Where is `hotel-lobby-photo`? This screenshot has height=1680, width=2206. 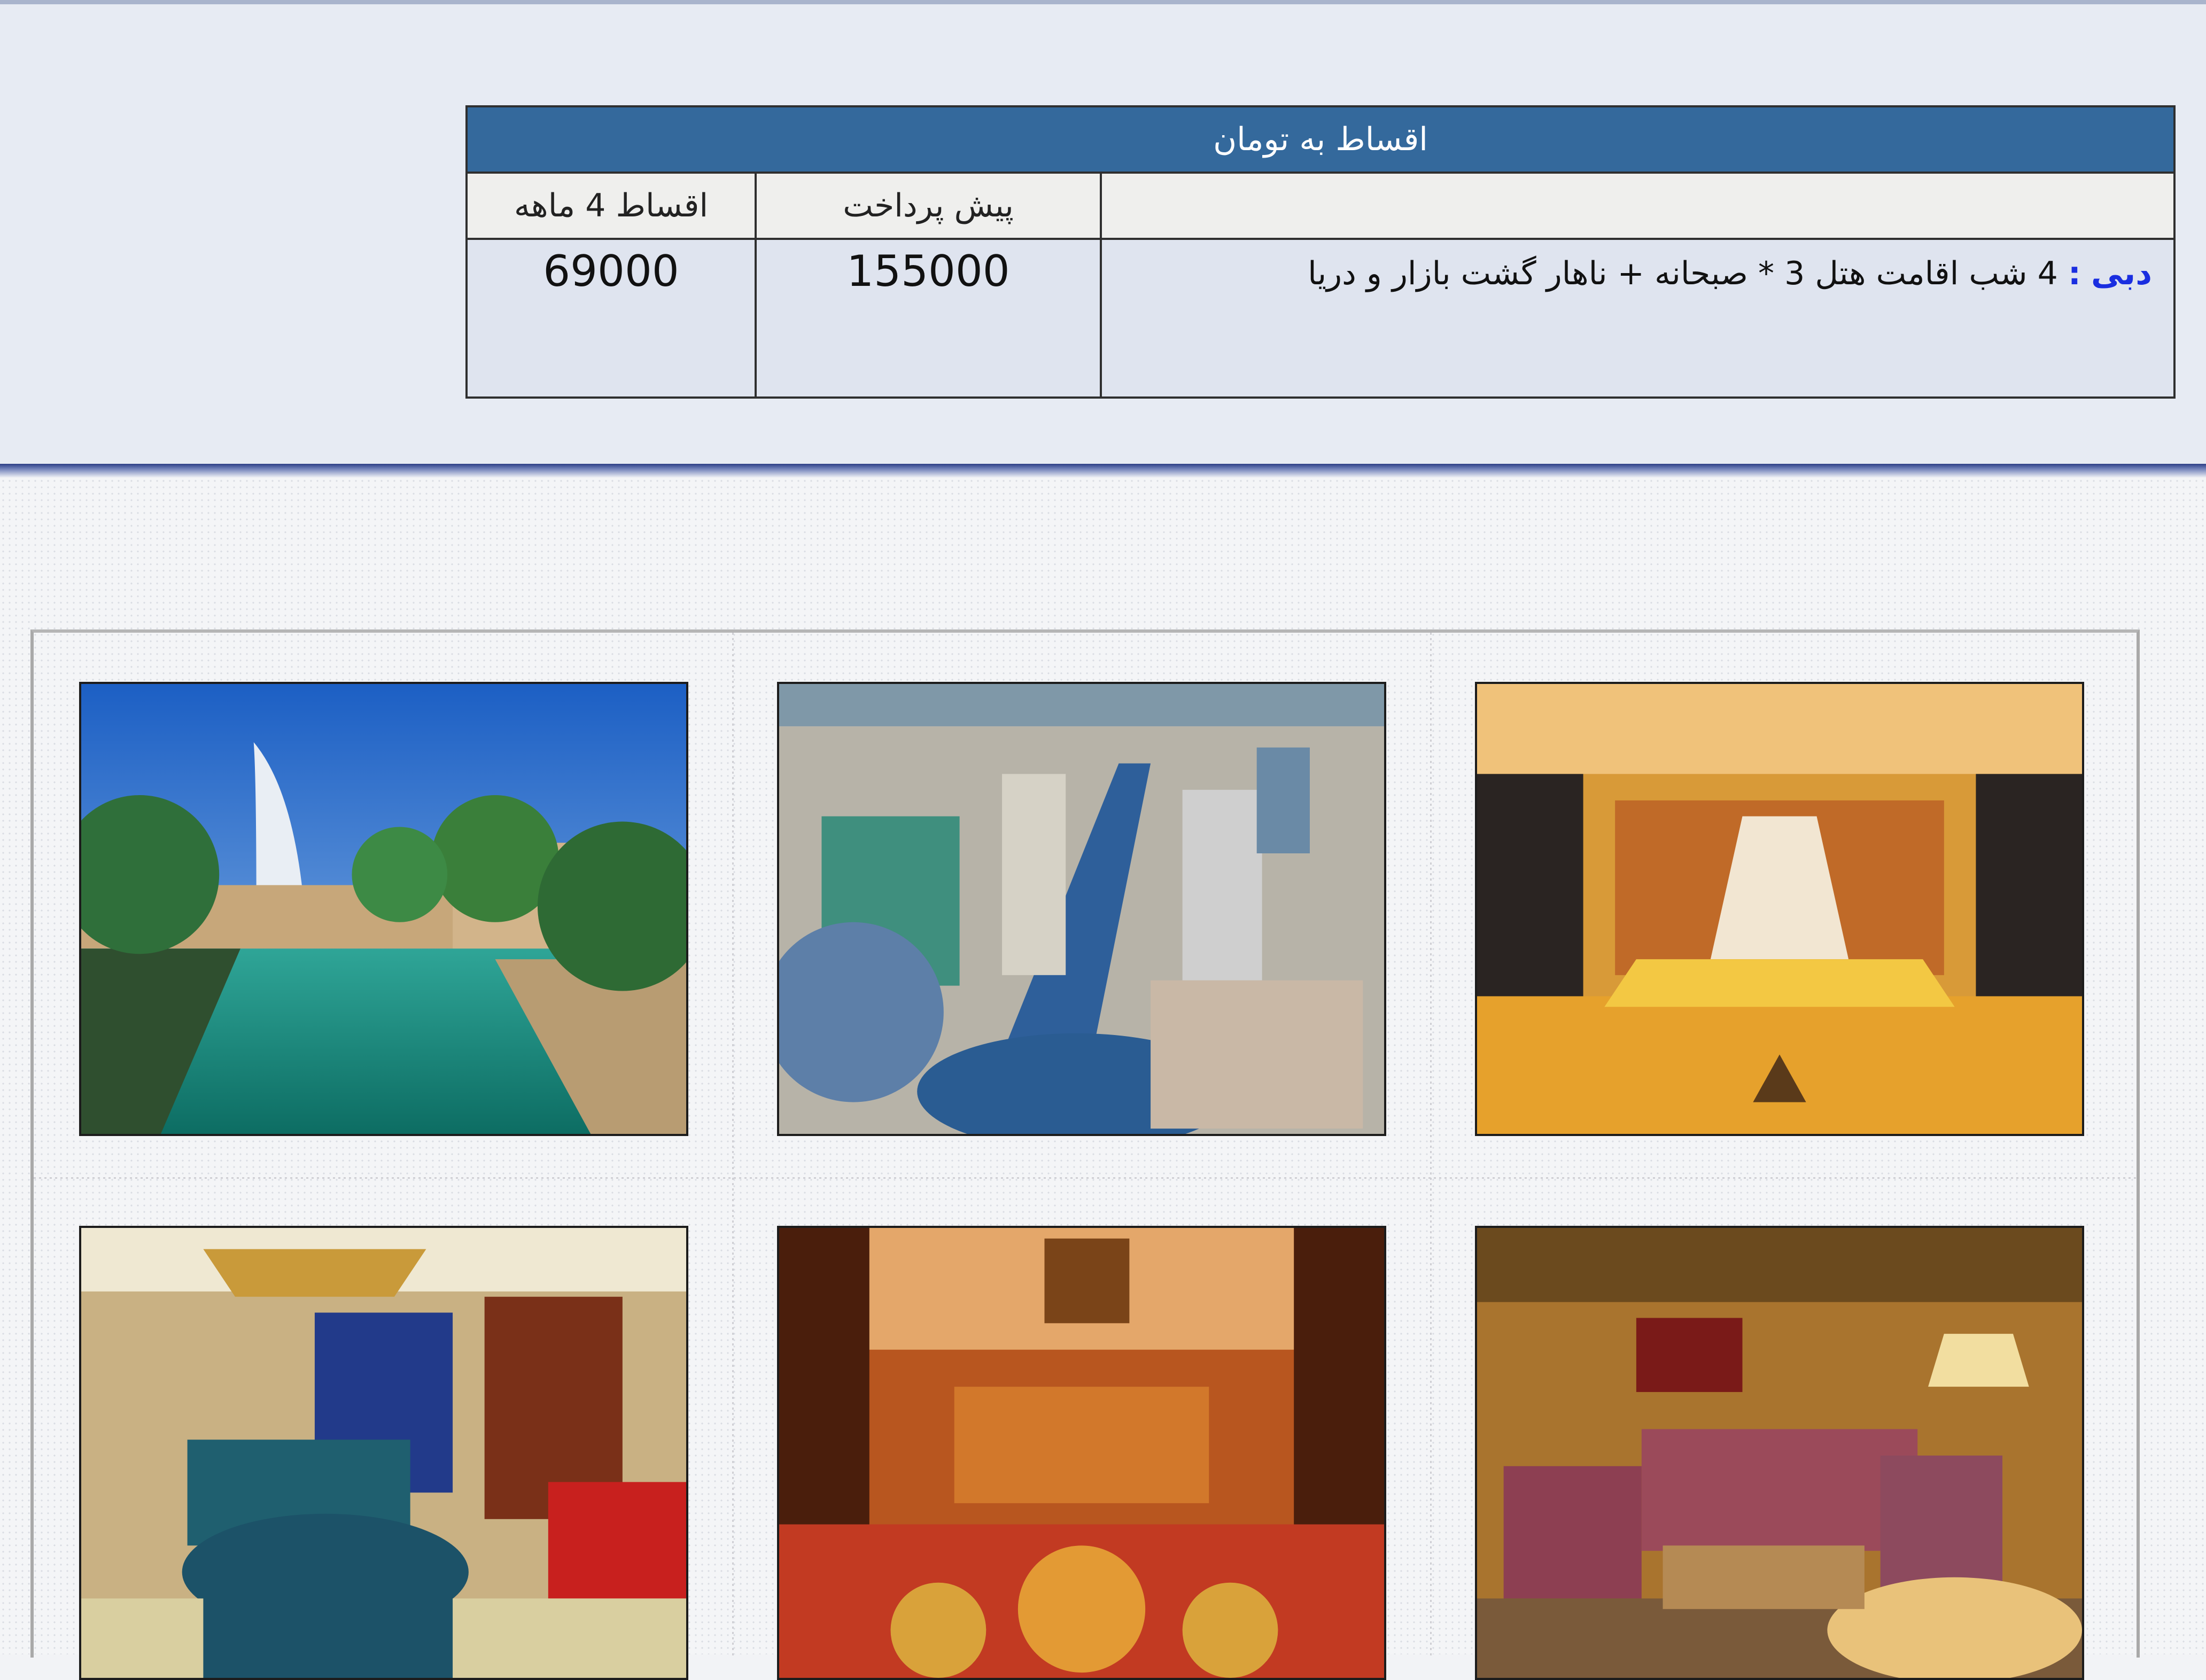 hotel-lobby-photo is located at coordinates (1779, 909).